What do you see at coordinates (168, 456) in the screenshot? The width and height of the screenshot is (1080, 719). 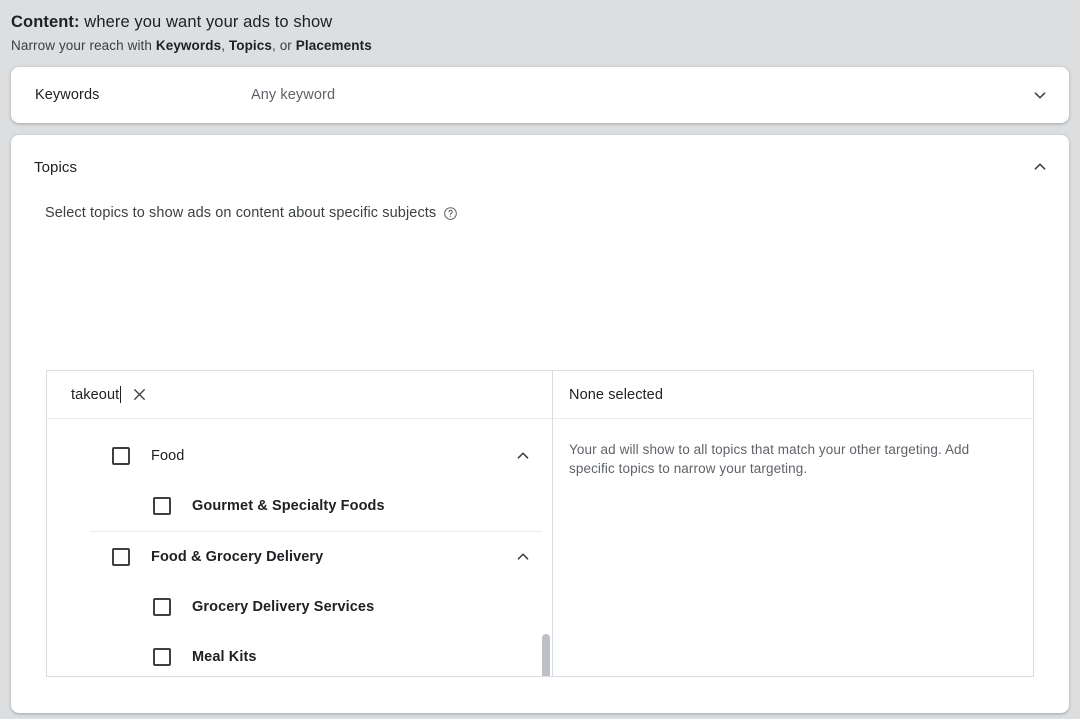 I see `topic-node-label: Food` at bounding box center [168, 456].